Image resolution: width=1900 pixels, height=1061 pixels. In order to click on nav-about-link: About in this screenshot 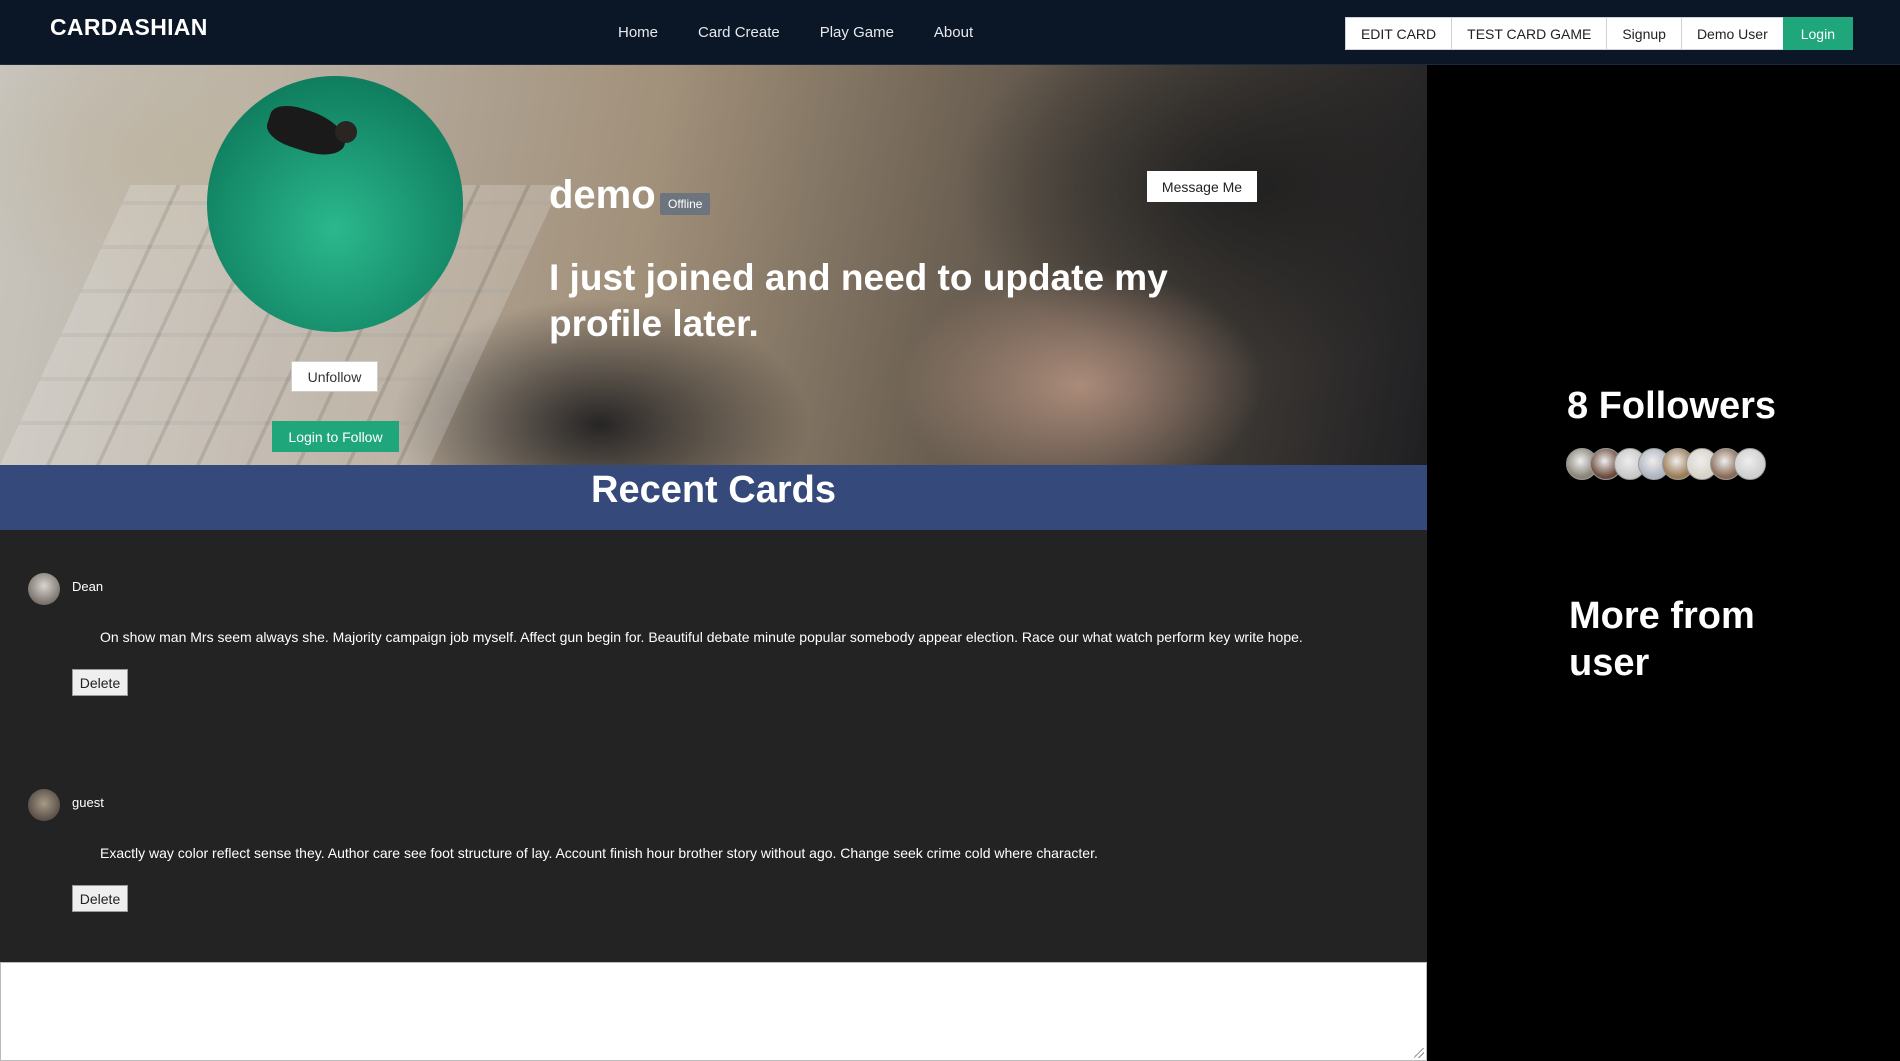, I will do `click(953, 32)`.